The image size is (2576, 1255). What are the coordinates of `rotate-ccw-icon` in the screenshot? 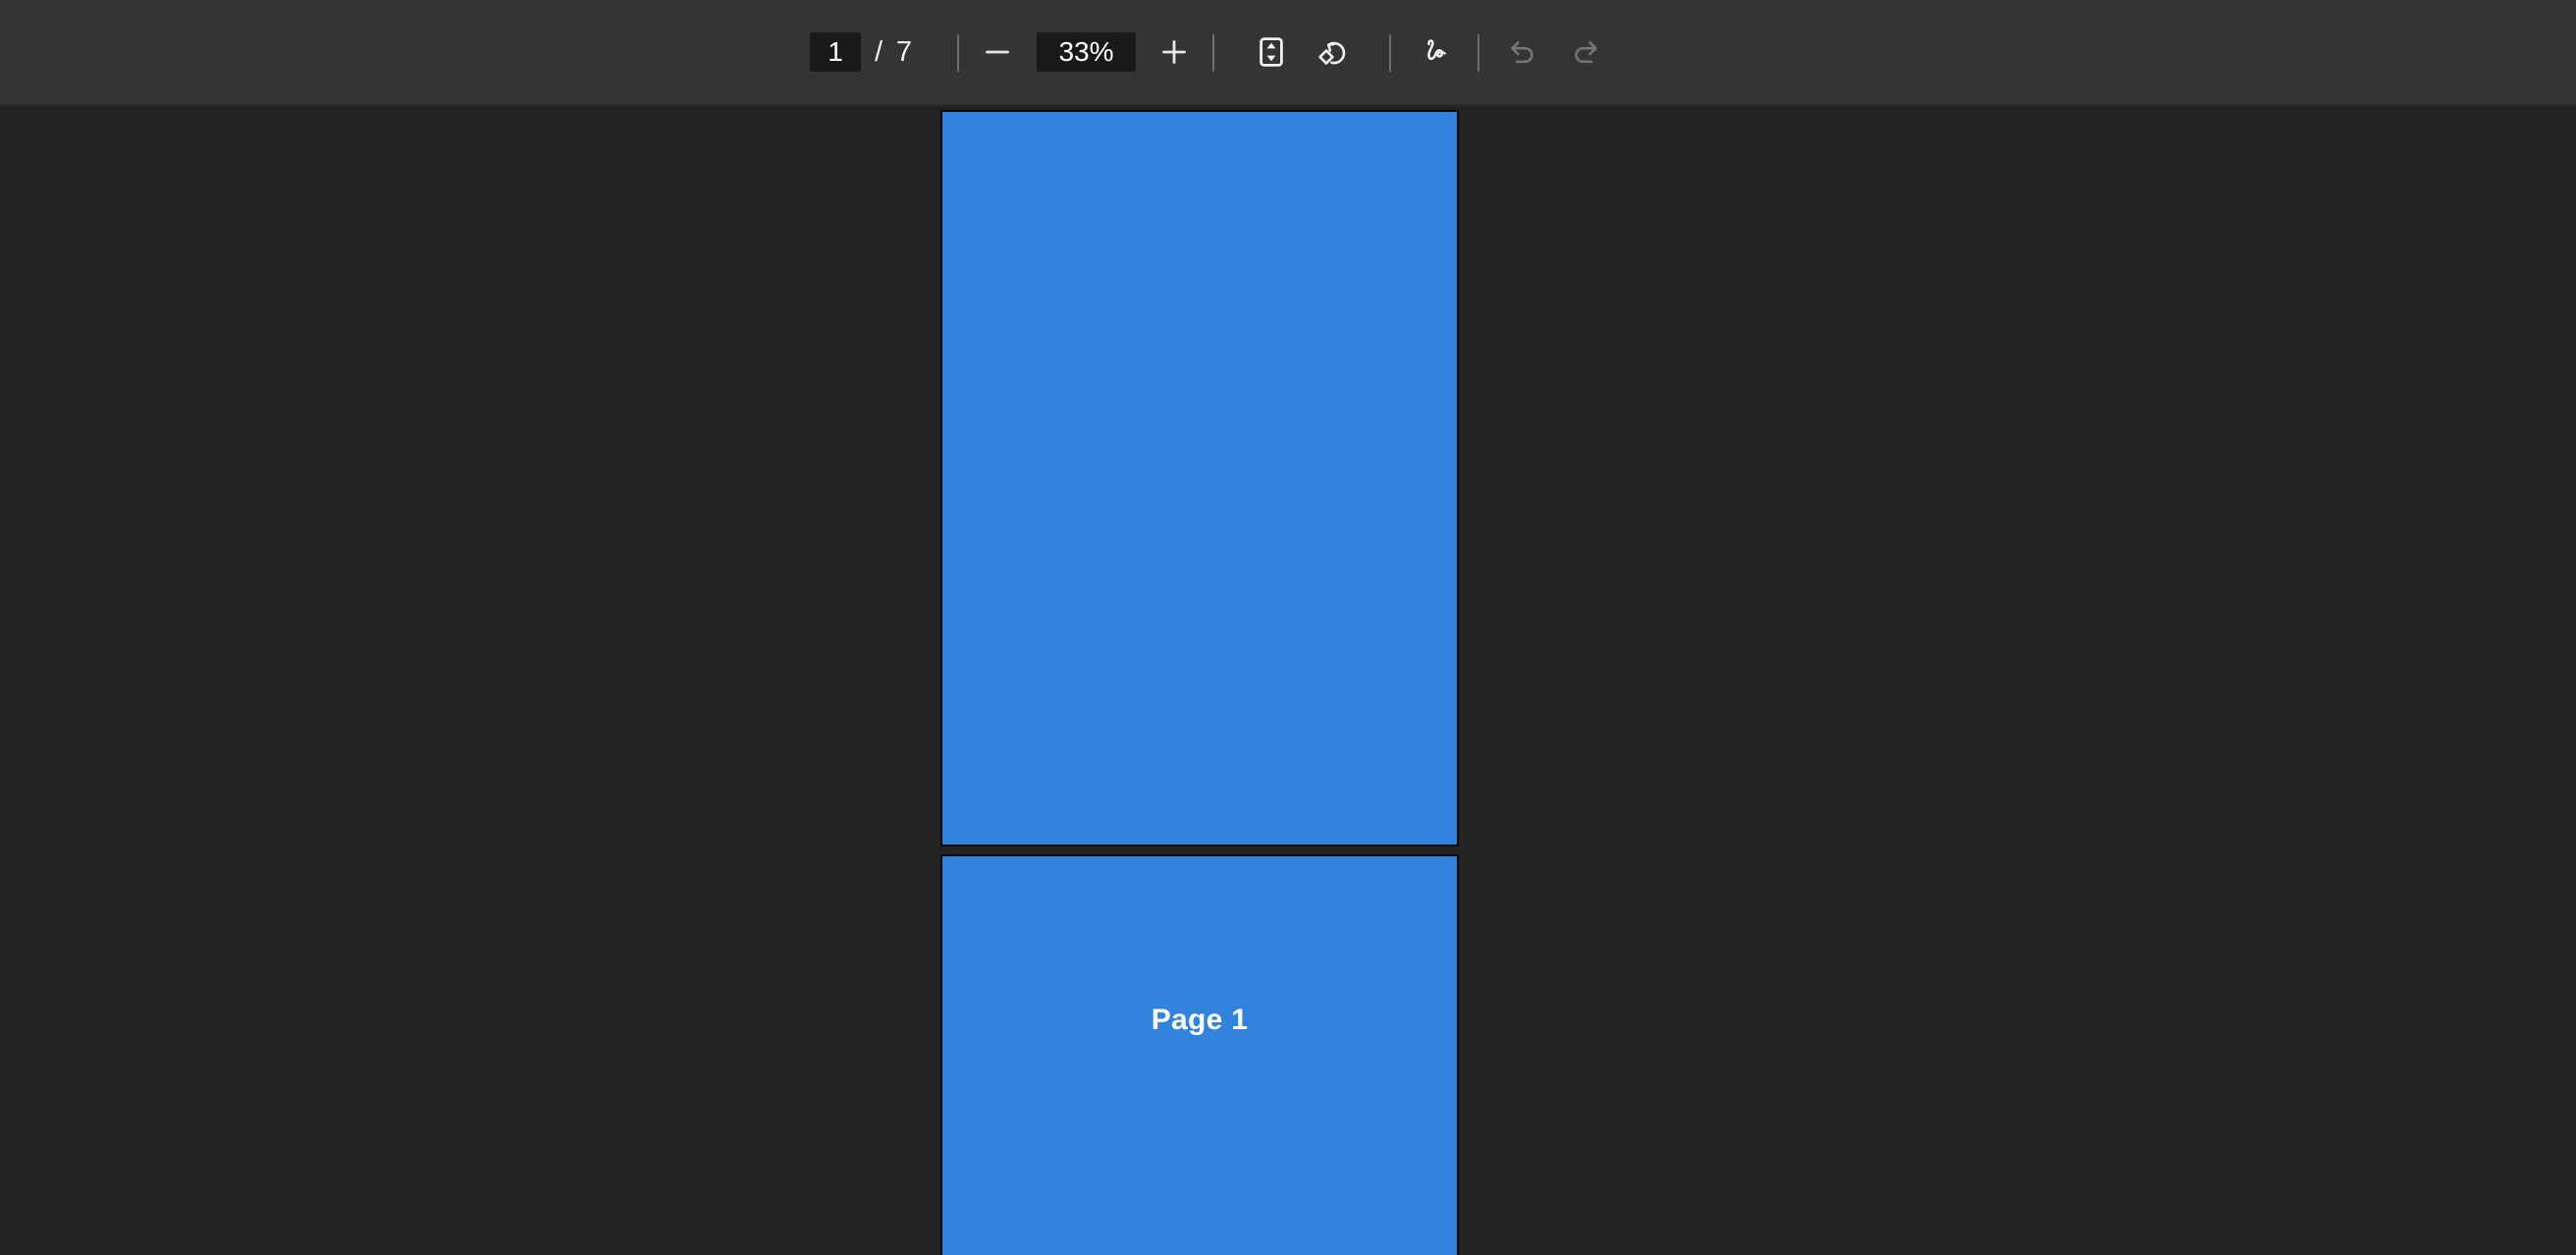 It's located at (1332, 53).